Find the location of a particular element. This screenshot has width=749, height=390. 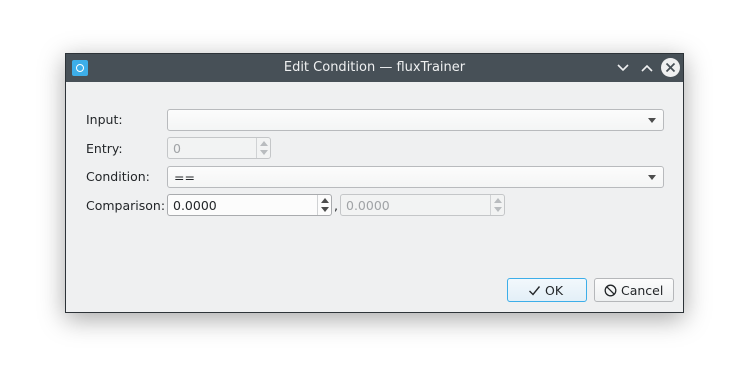

entry-spinbox-buttons is located at coordinates (263, 148).